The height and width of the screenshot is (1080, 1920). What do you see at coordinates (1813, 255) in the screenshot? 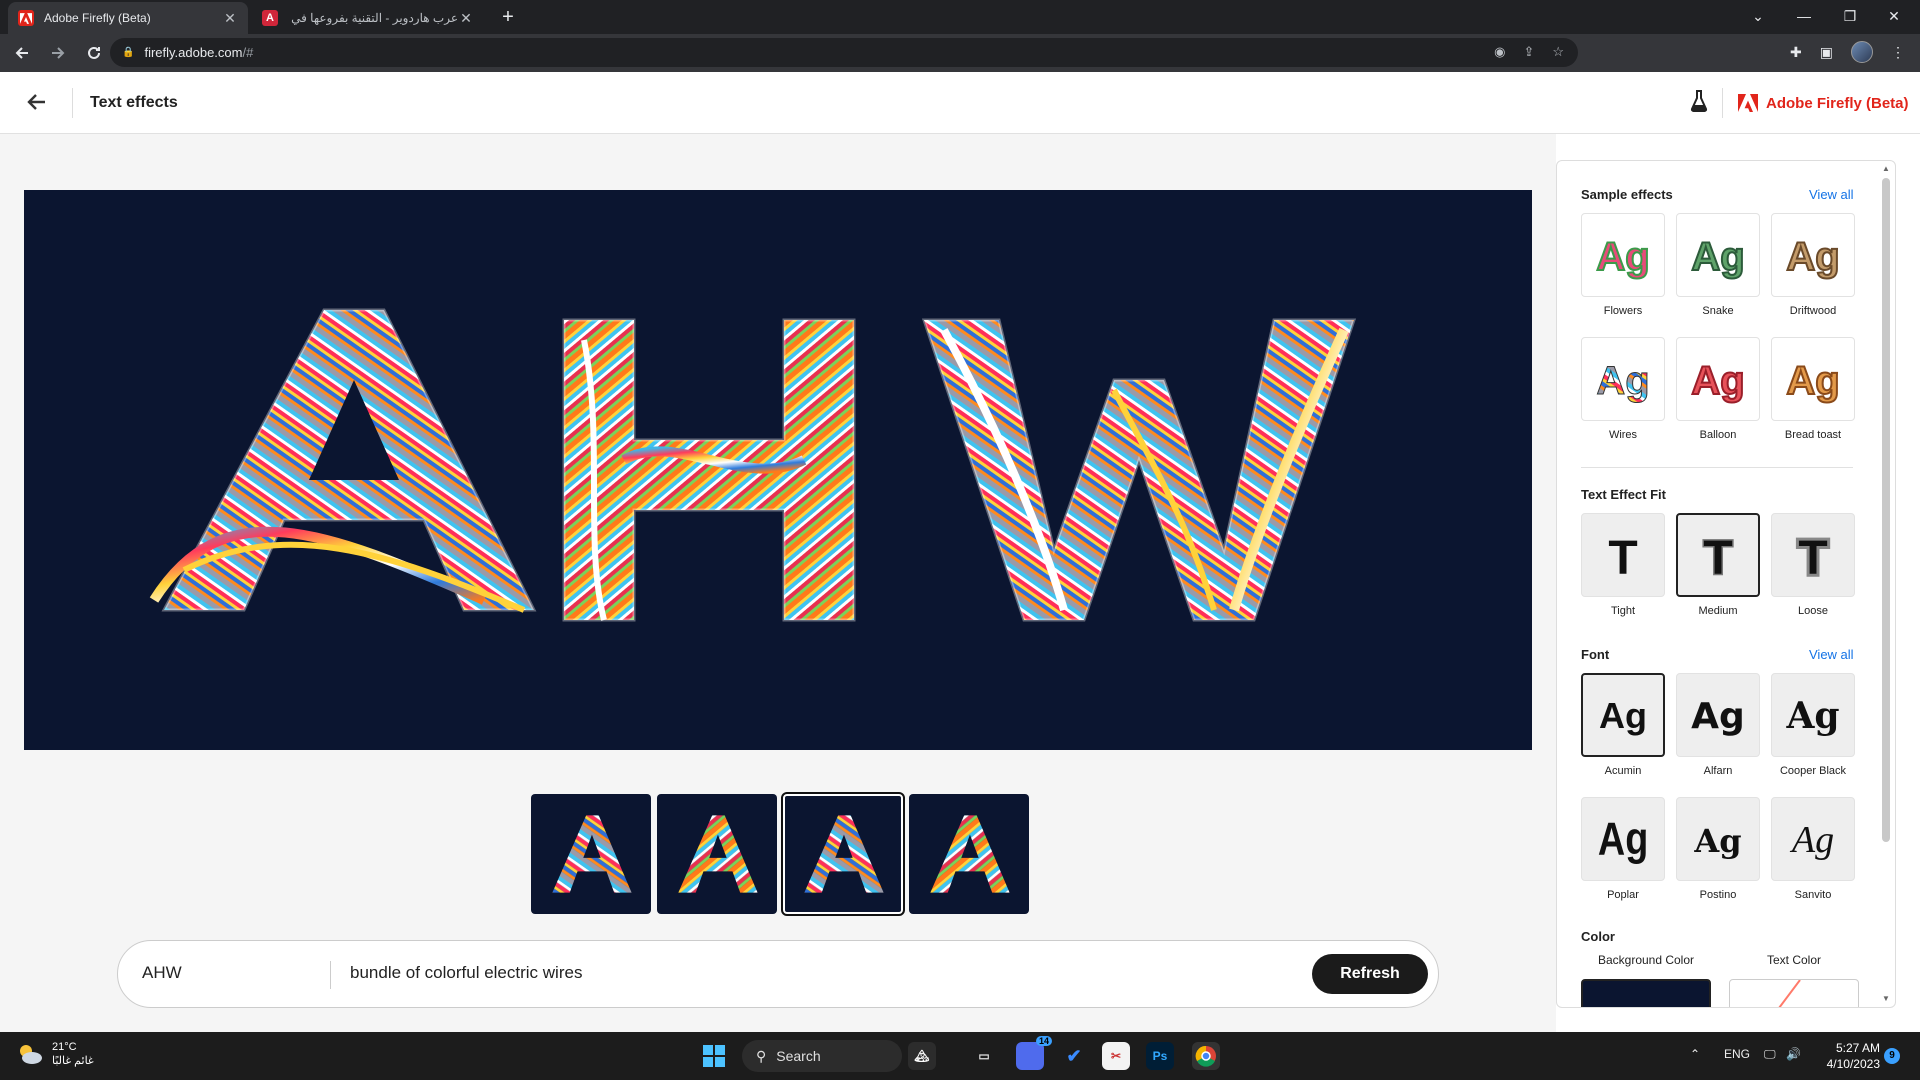
I see `effect-tile-driftwood: Ag` at bounding box center [1813, 255].